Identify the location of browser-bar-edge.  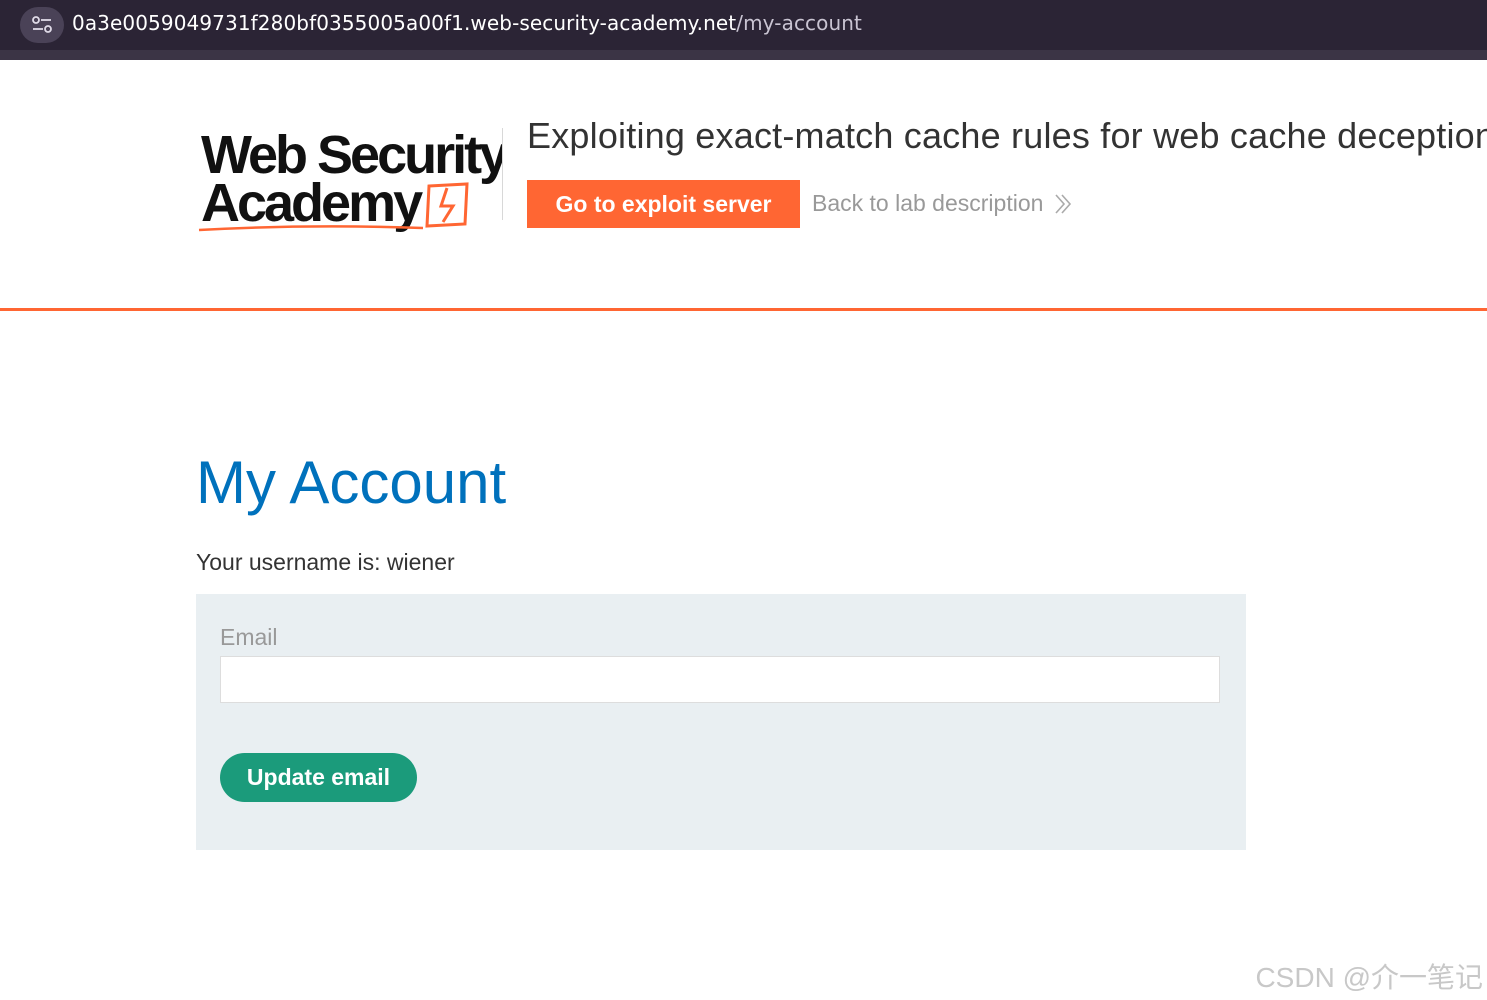
(743, 55).